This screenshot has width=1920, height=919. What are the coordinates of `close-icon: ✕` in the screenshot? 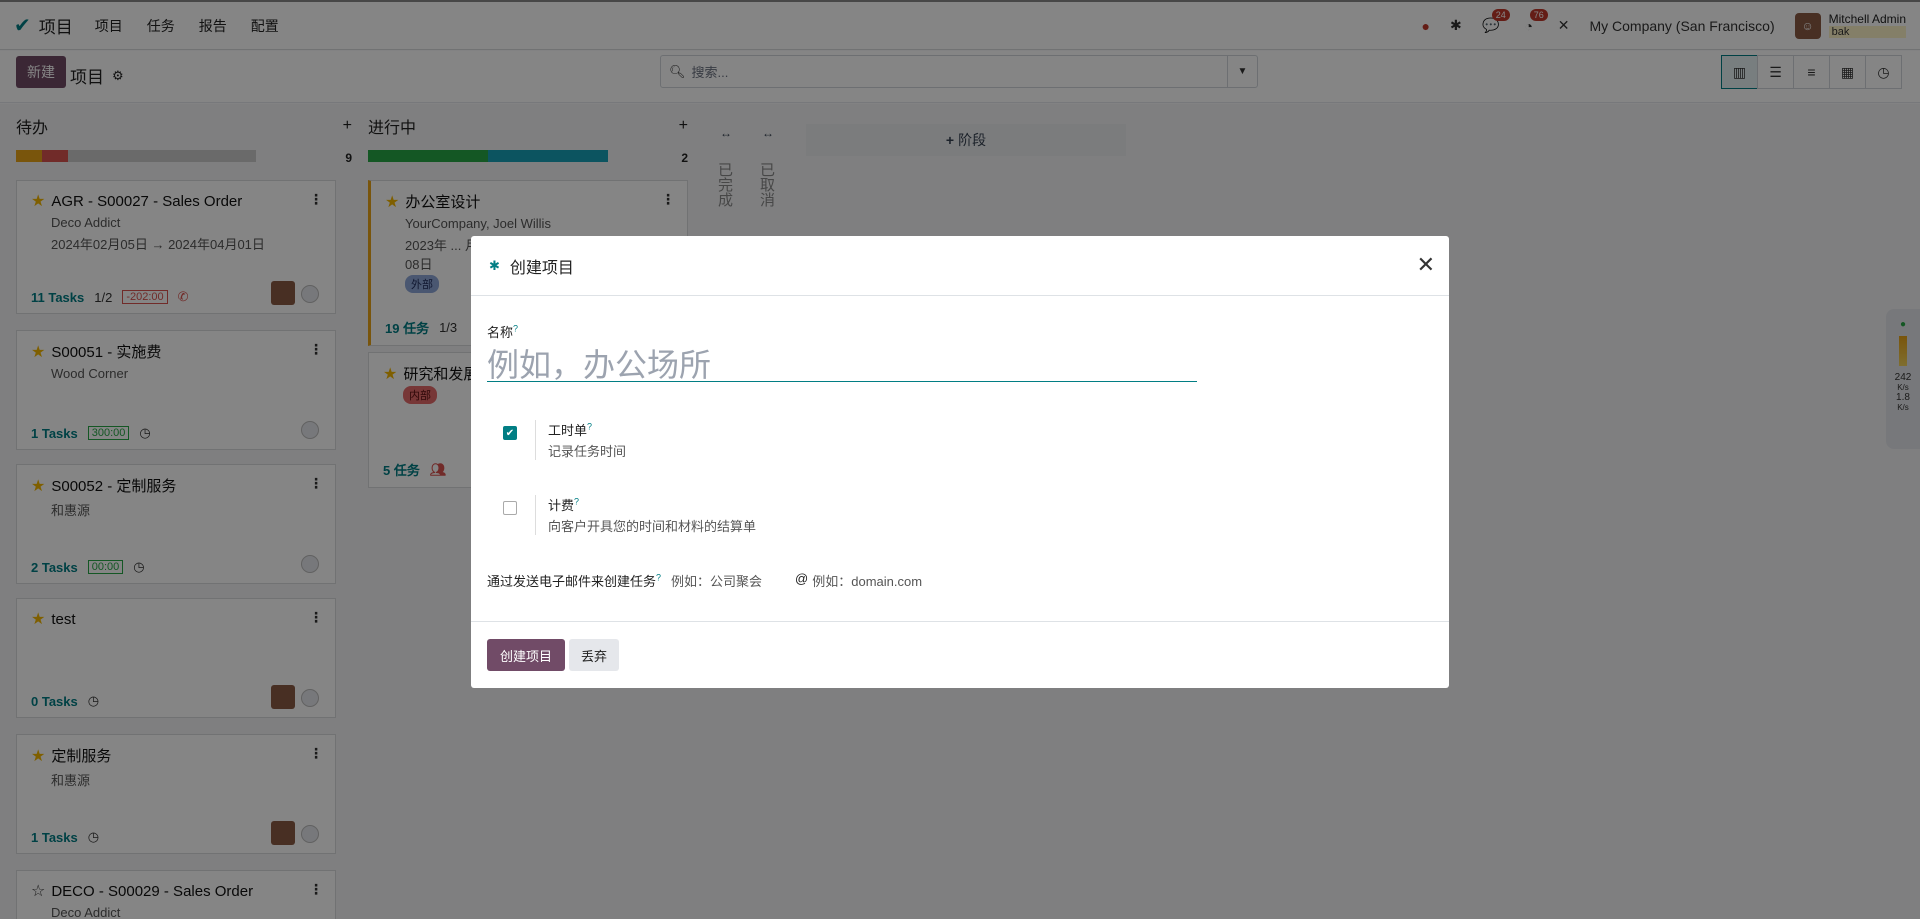 It's located at (1426, 265).